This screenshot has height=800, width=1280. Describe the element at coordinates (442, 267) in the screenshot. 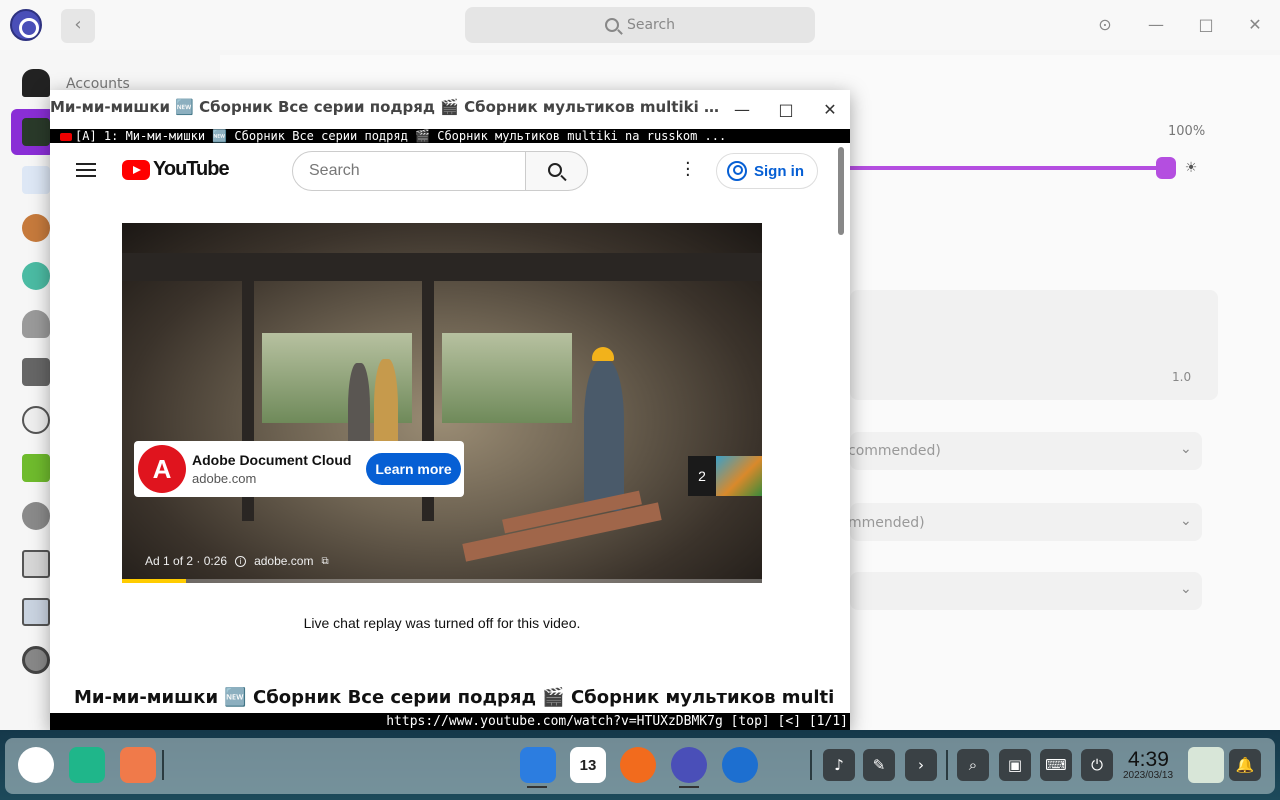

I see `video-frame-beam` at that location.